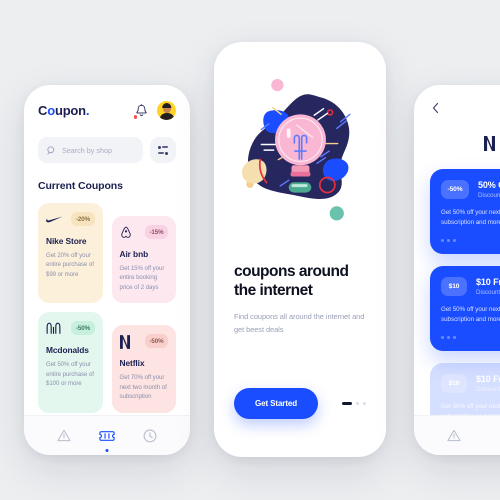 This screenshot has width=500, height=500. I want to click on avatar-hair, so click(166, 105).